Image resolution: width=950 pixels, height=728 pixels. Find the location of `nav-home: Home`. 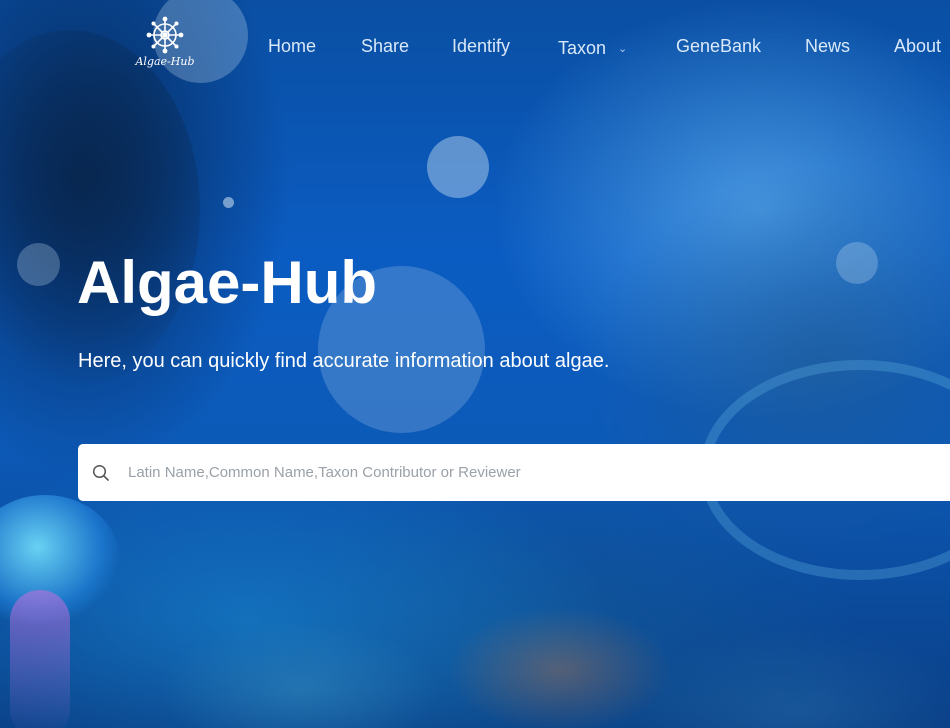

nav-home: Home is located at coordinates (292, 47).